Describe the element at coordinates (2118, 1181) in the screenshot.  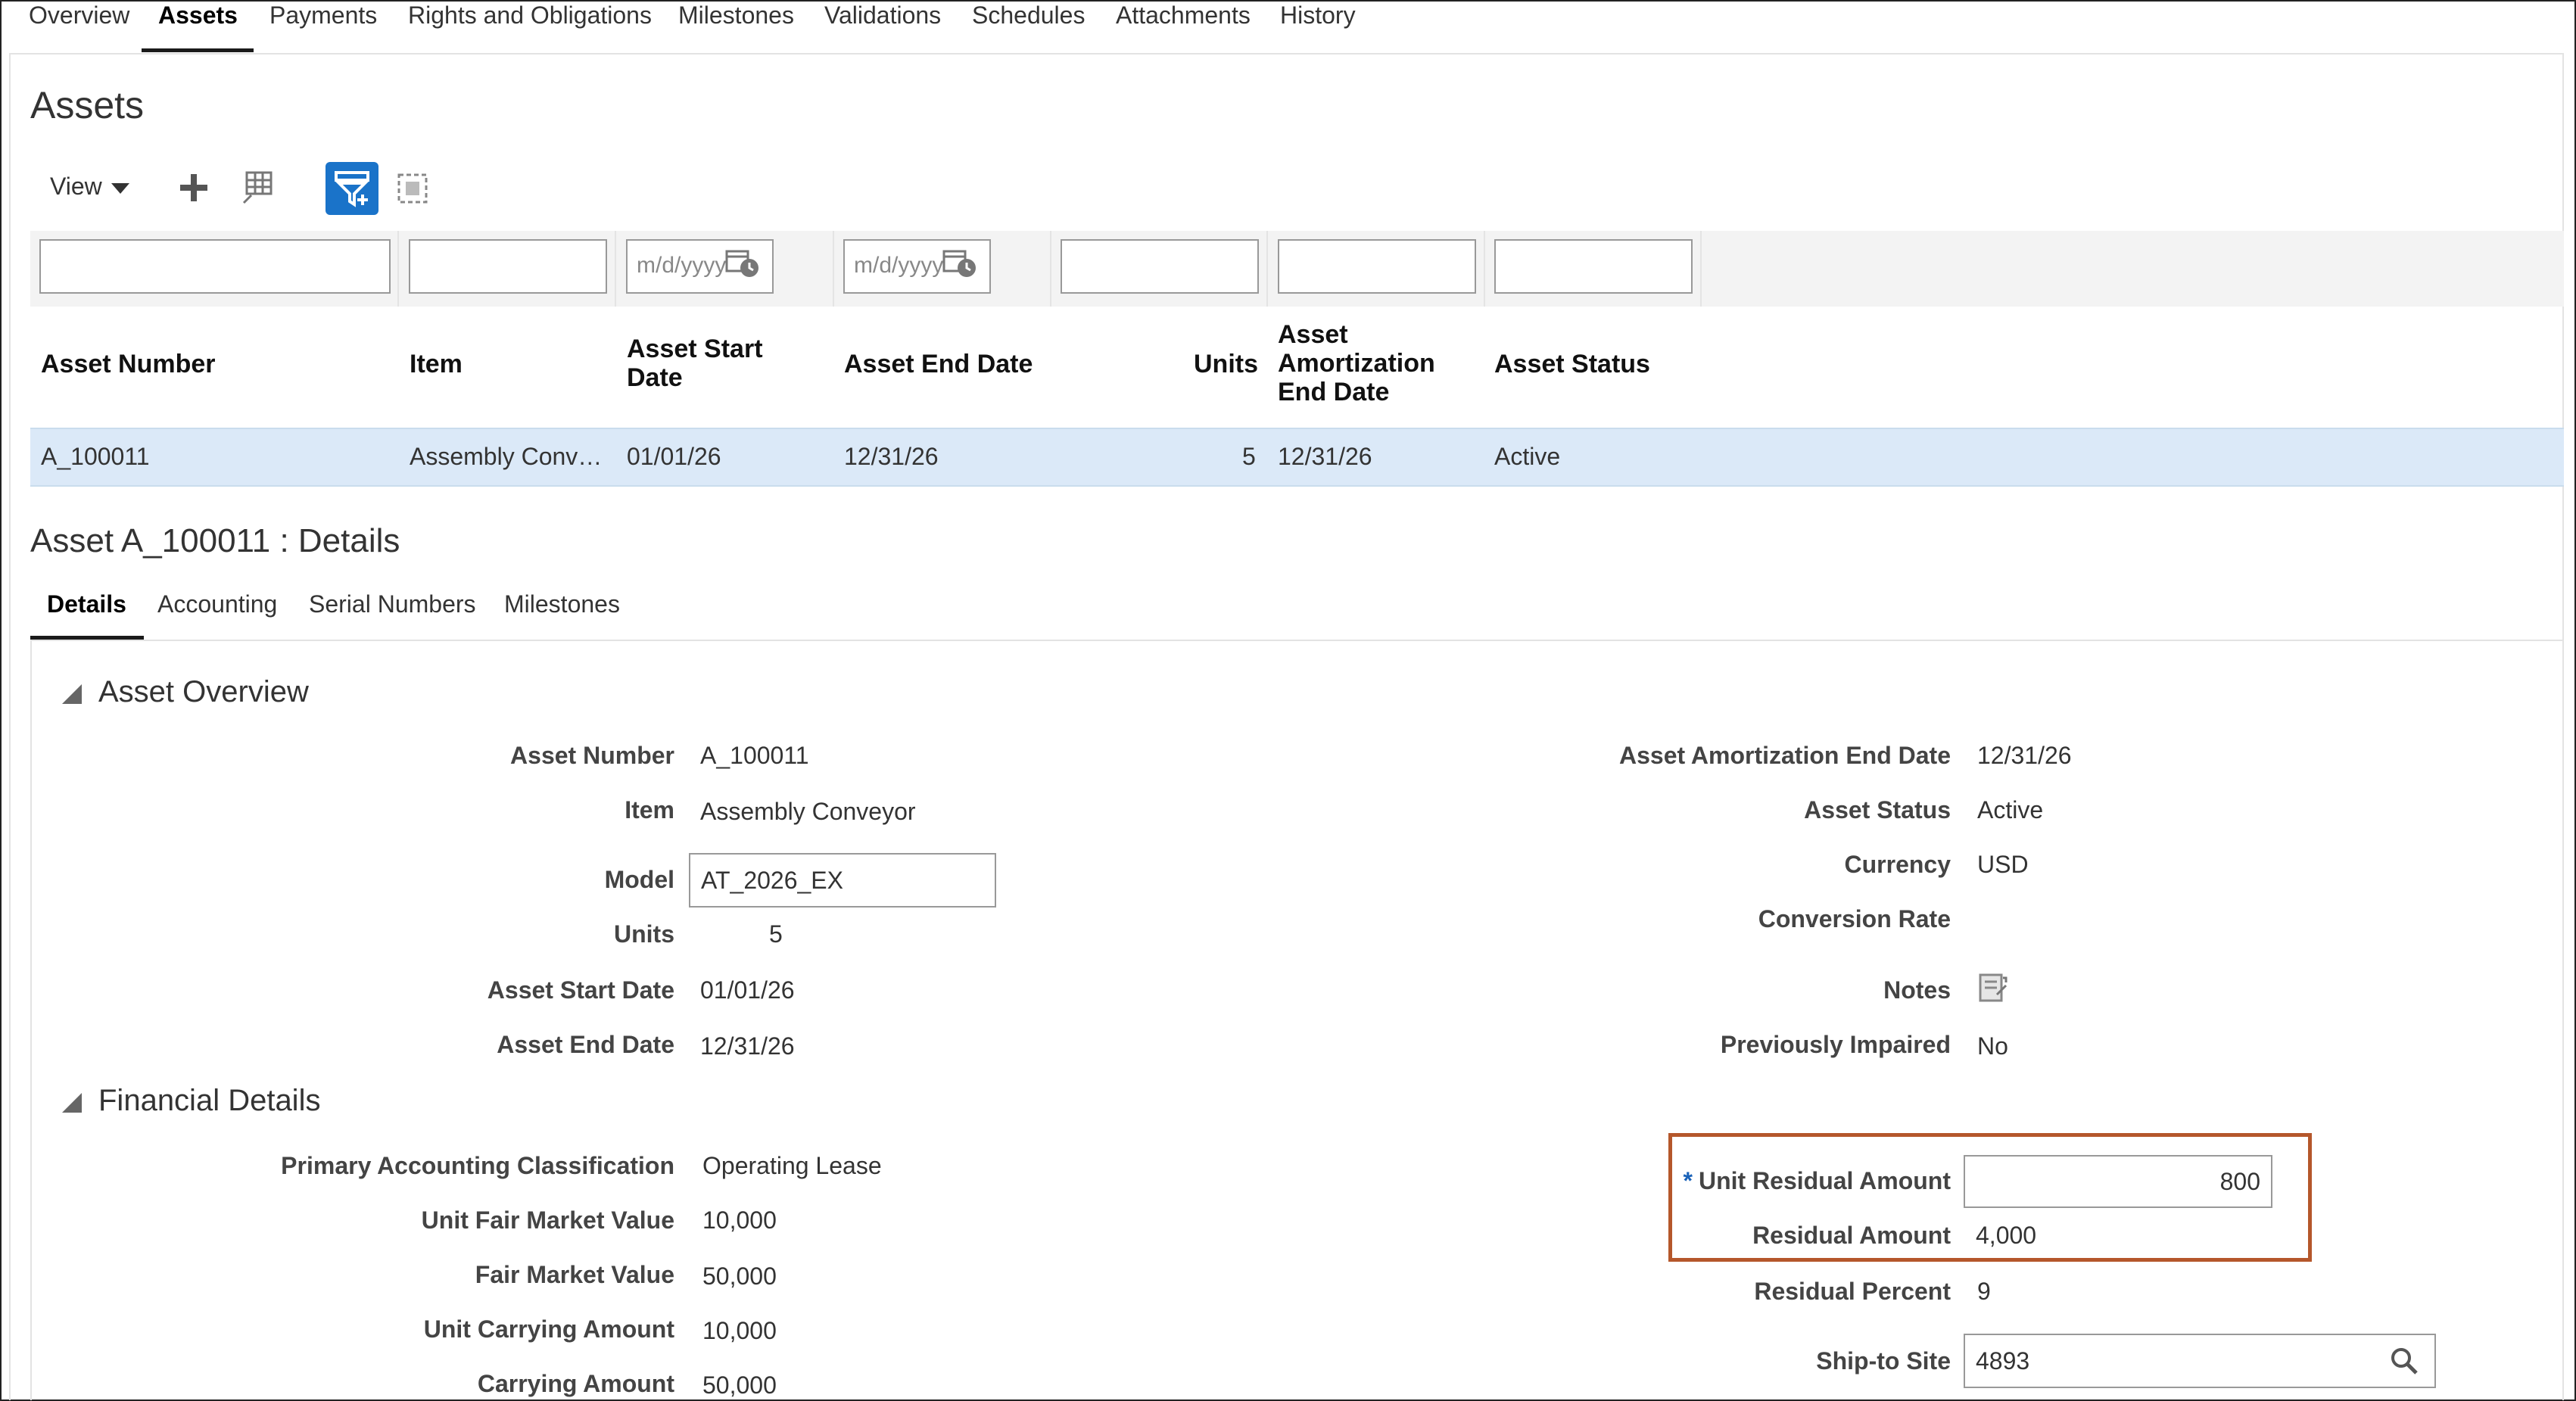
I see `unit-residual-amount-input: 800` at that location.